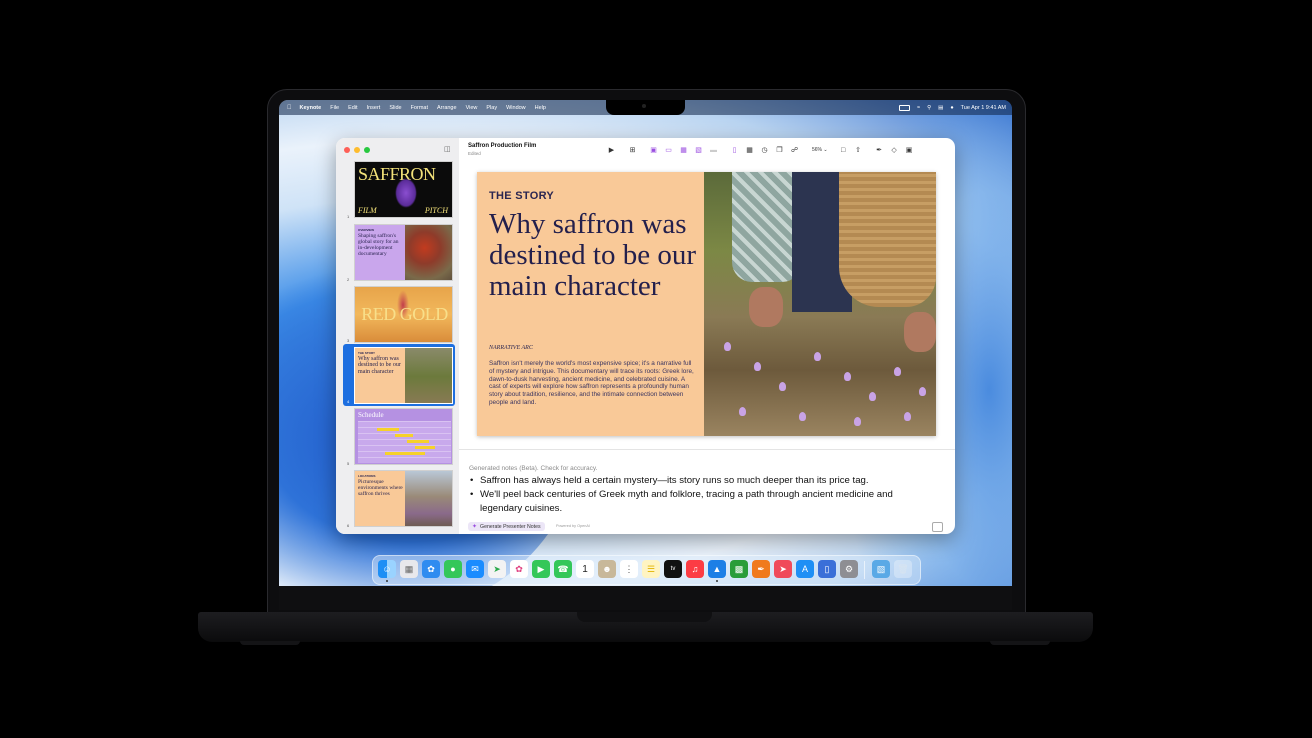 Image resolution: width=1312 pixels, height=738 pixels. What do you see at coordinates (905, 107) in the screenshot?
I see `battery-icon` at bounding box center [905, 107].